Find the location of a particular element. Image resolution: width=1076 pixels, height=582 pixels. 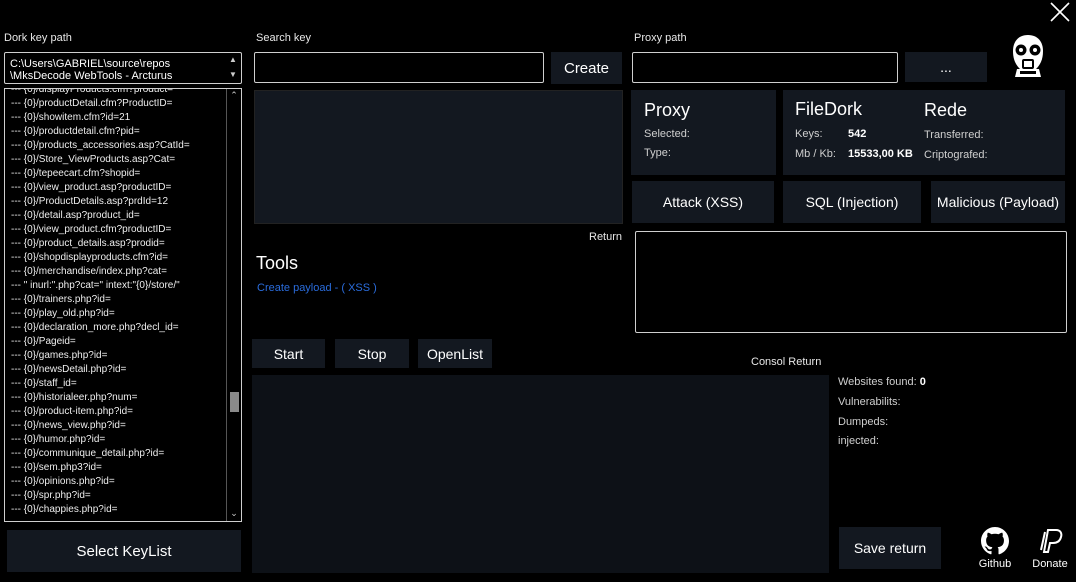

proxy-path-label: Proxy path is located at coordinates (660, 38).